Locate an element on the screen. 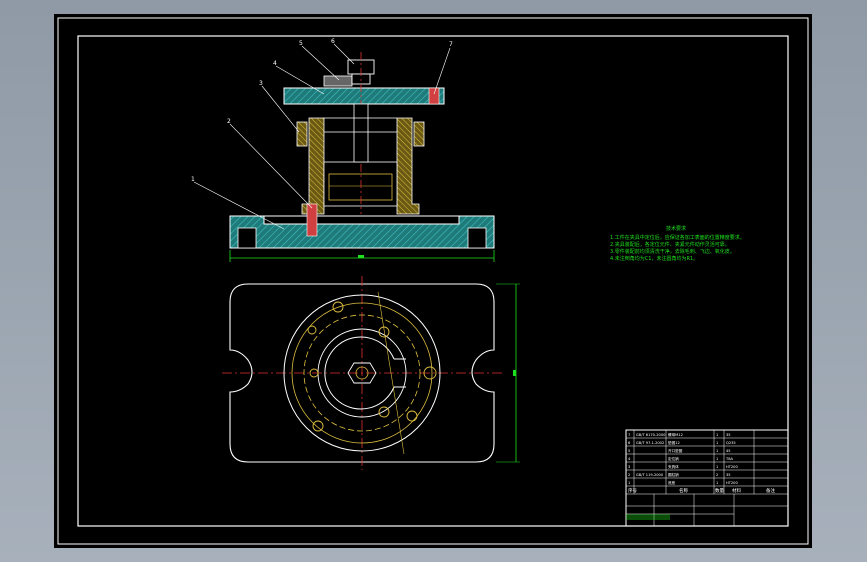  part-3-name: 夹具体 is located at coordinates (673, 466).